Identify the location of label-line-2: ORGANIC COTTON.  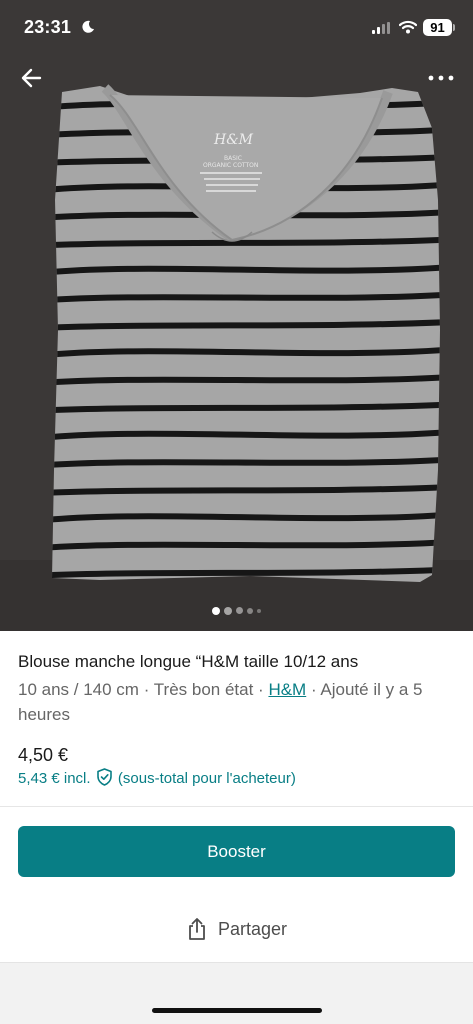
(230, 165).